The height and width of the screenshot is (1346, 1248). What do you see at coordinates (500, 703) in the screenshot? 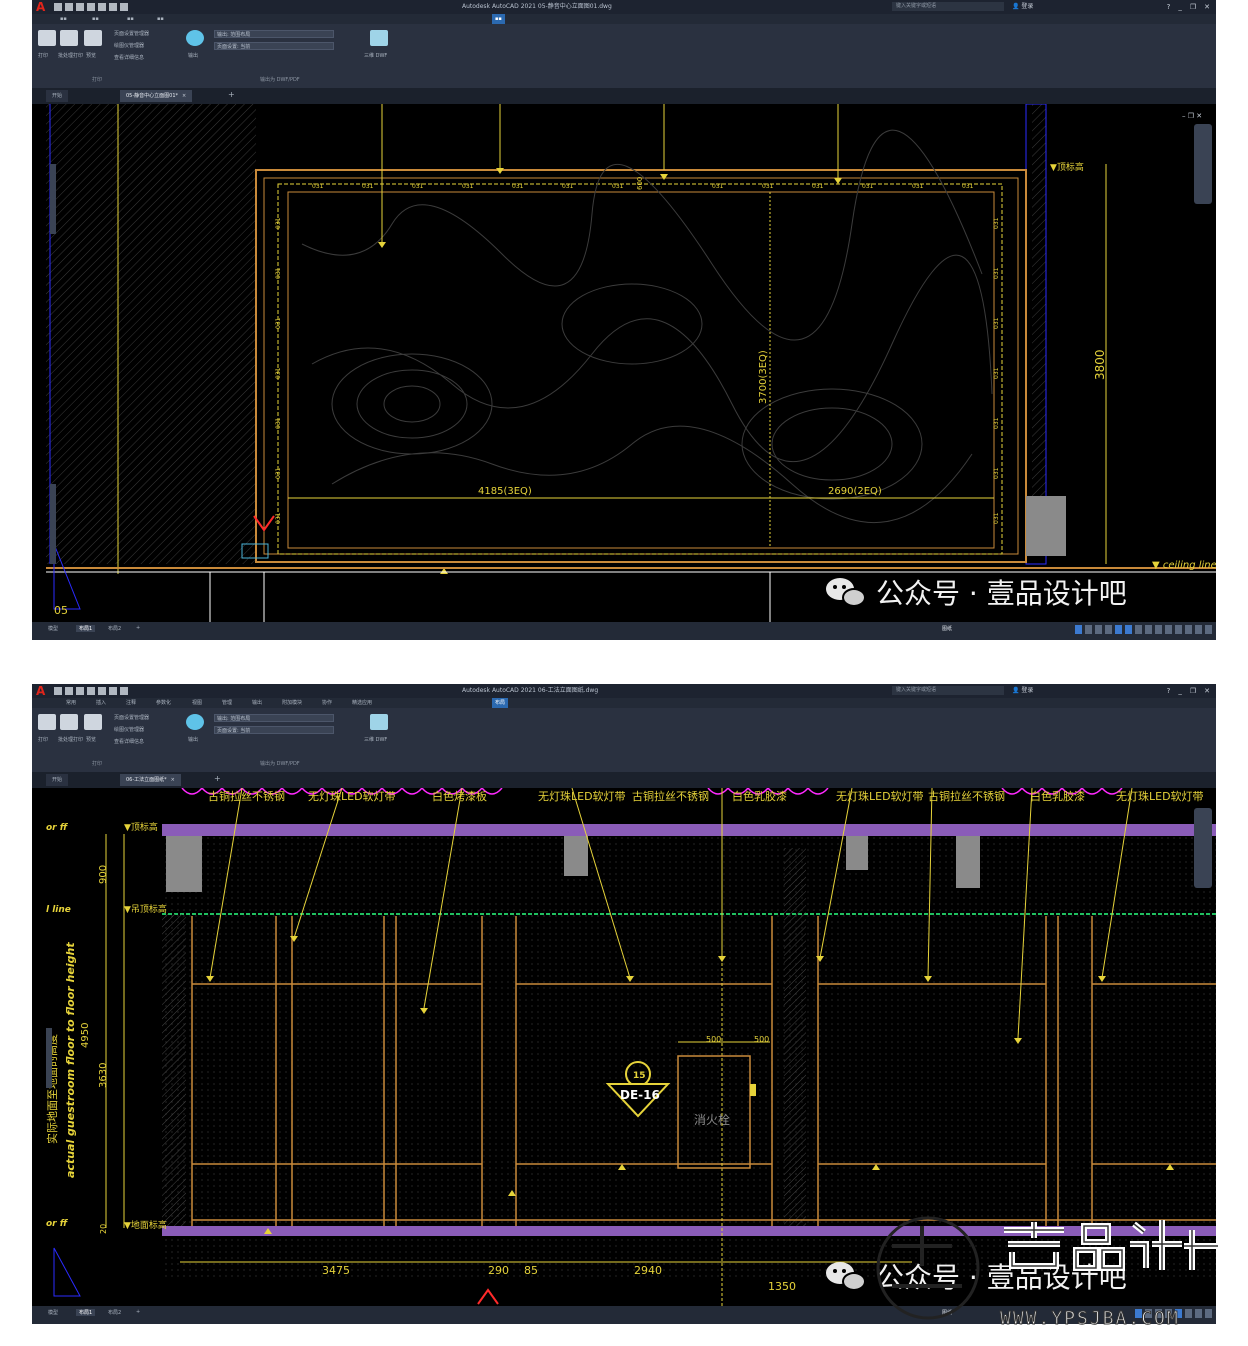
I see `ribbon-tab-layout: 布局` at bounding box center [500, 703].